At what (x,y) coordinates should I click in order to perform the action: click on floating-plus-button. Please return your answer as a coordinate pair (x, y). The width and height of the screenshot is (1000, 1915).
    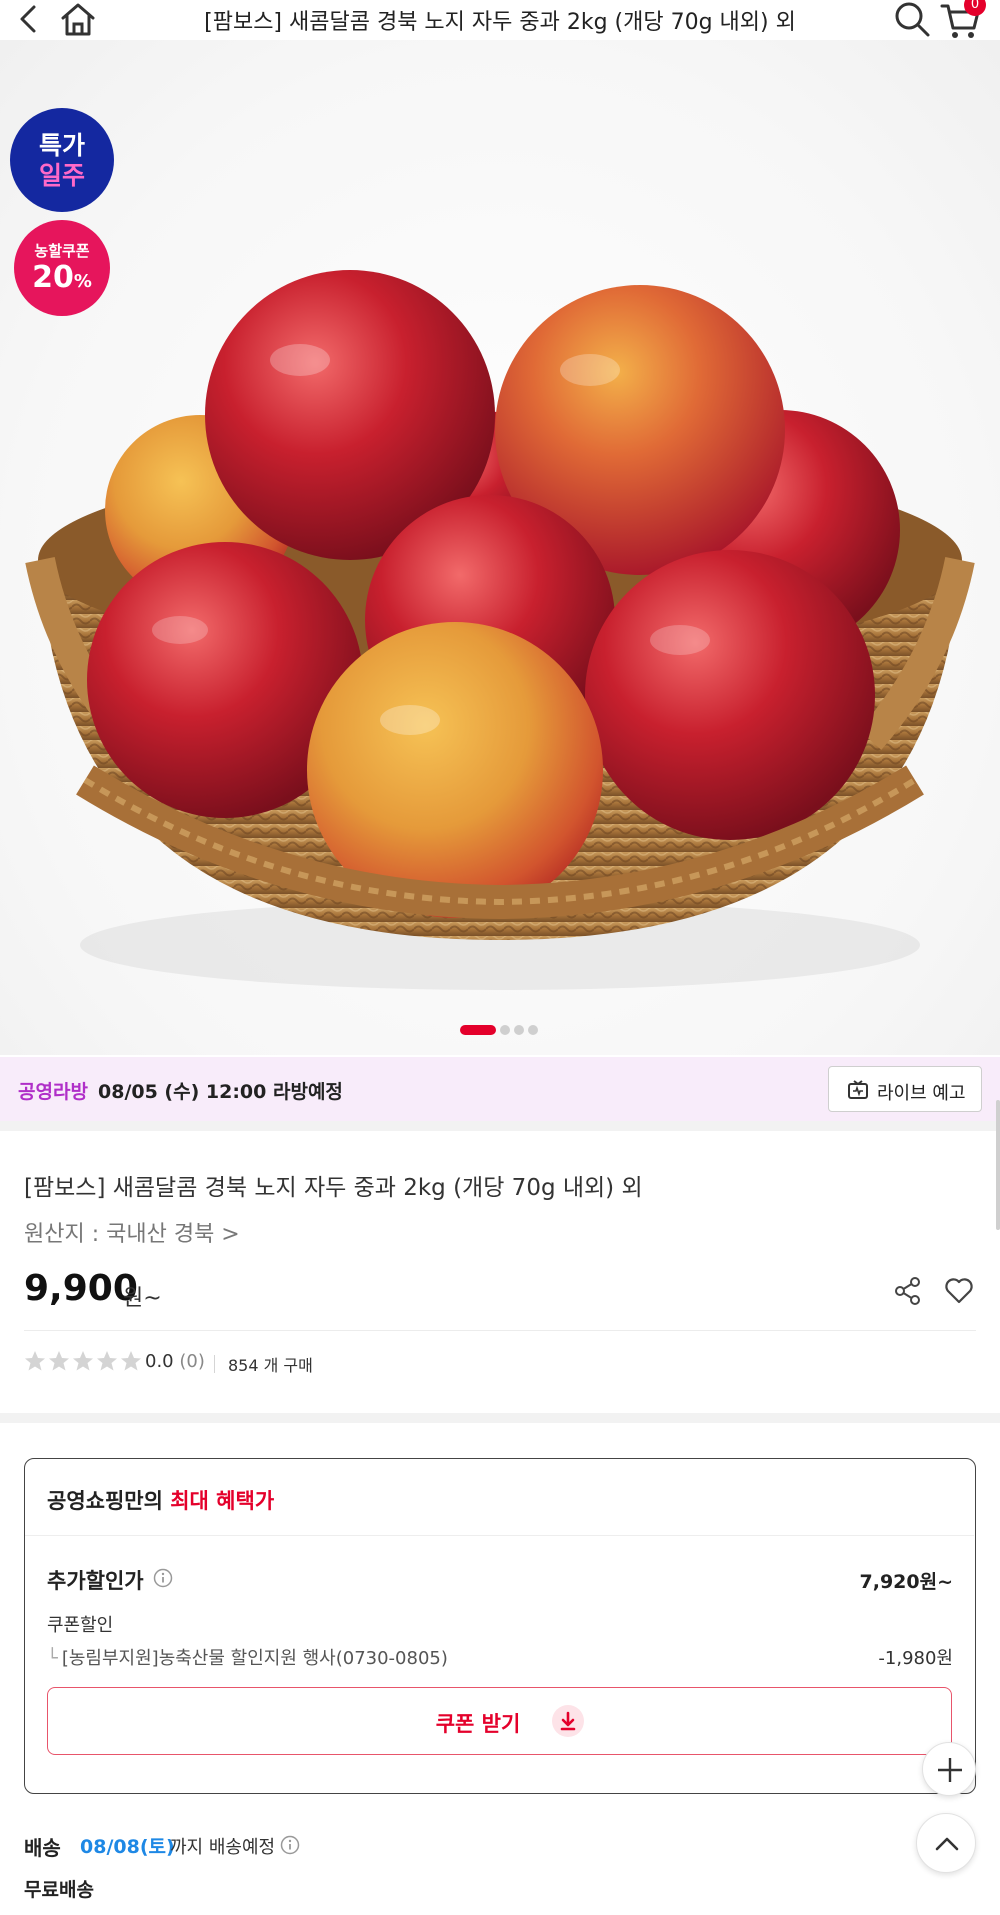
    Looking at the image, I should click on (949, 1769).